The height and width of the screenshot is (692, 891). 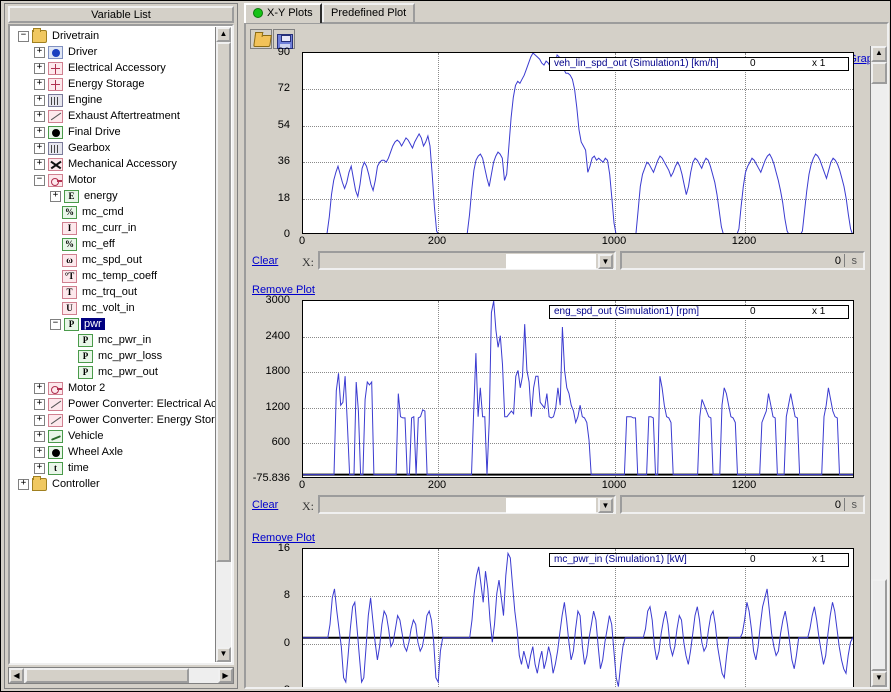 What do you see at coordinates (636, 63) in the screenshot?
I see `legend-series-name: veh_lin_spd_out (Simulation1) [km/h]` at bounding box center [636, 63].